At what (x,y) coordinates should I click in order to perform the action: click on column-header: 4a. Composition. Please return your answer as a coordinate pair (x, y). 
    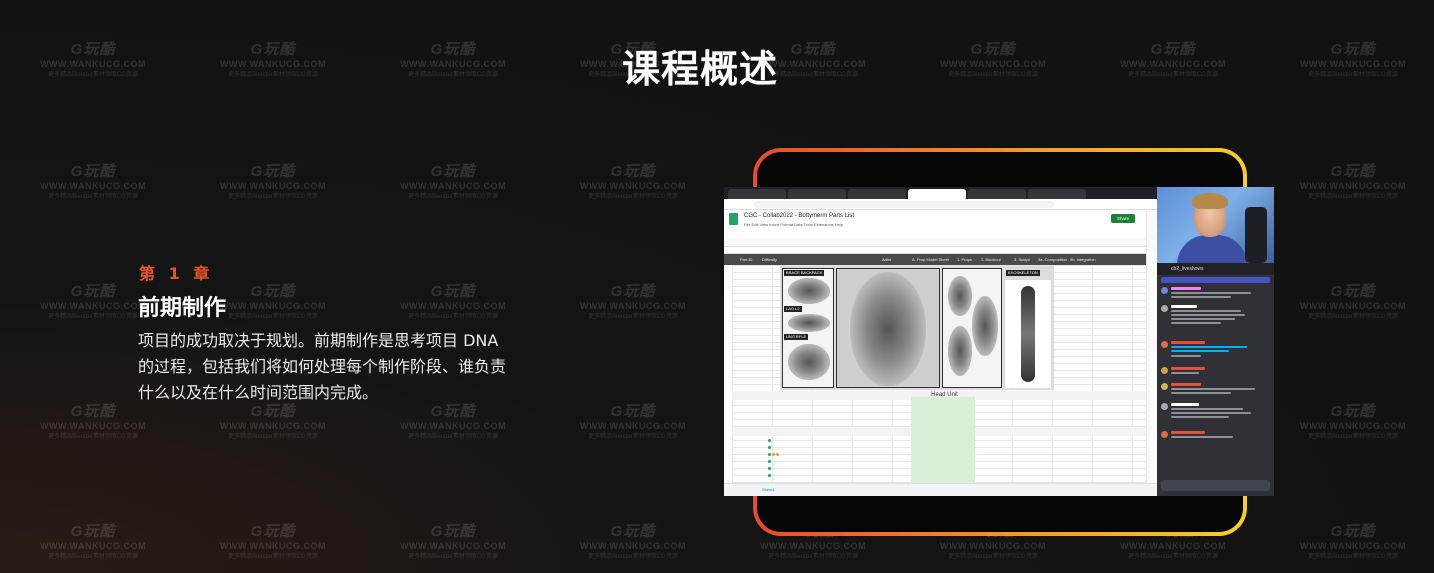
    Looking at the image, I should click on (1052, 259).